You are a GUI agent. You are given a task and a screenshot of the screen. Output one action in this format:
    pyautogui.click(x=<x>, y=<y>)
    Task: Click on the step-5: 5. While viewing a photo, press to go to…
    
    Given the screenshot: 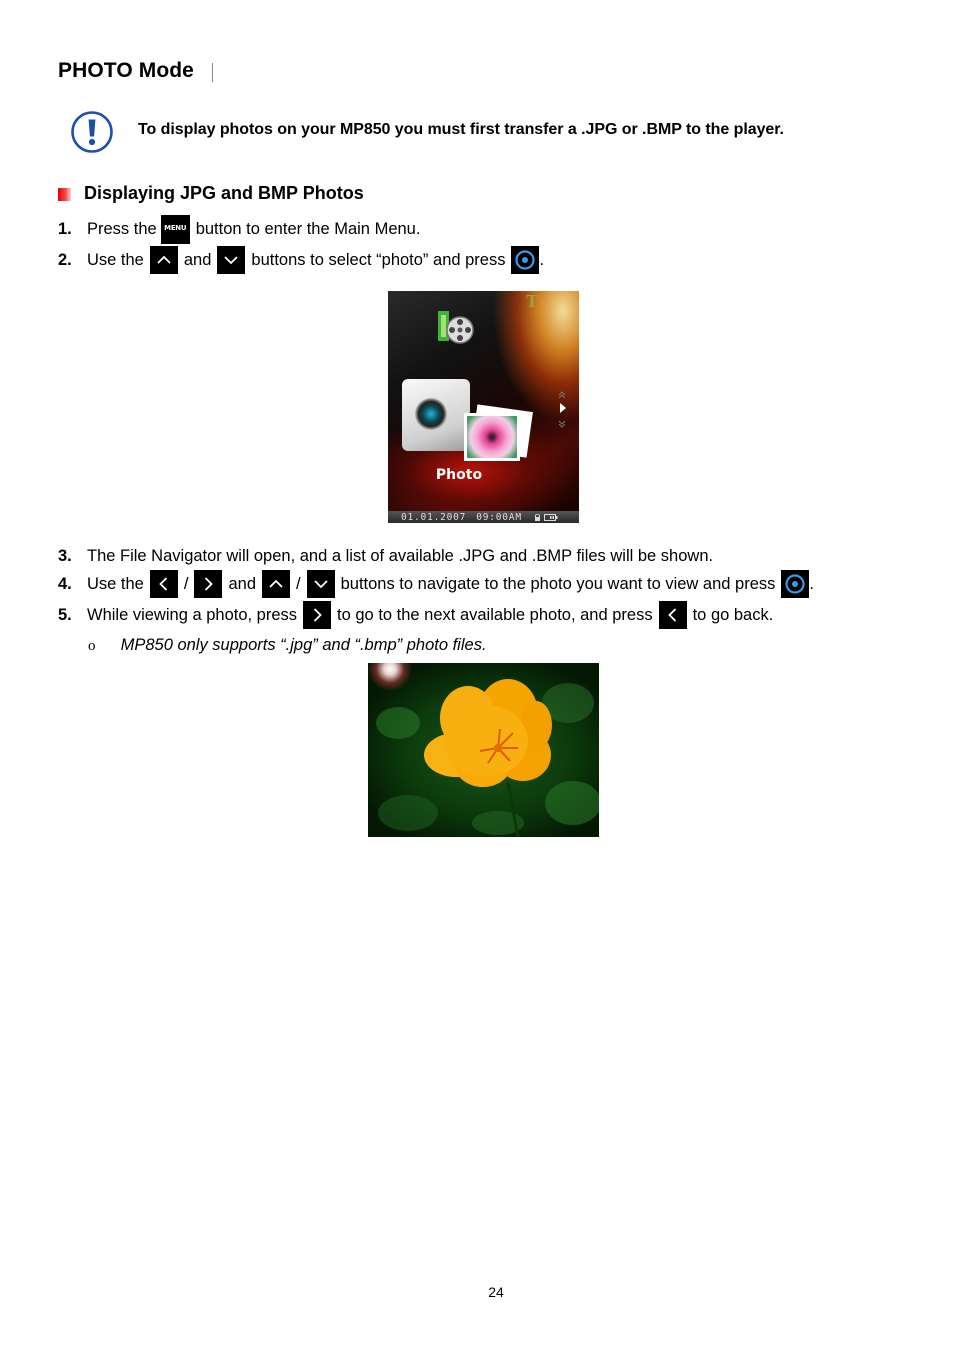 What is the action you would take?
    pyautogui.click(x=415, y=615)
    